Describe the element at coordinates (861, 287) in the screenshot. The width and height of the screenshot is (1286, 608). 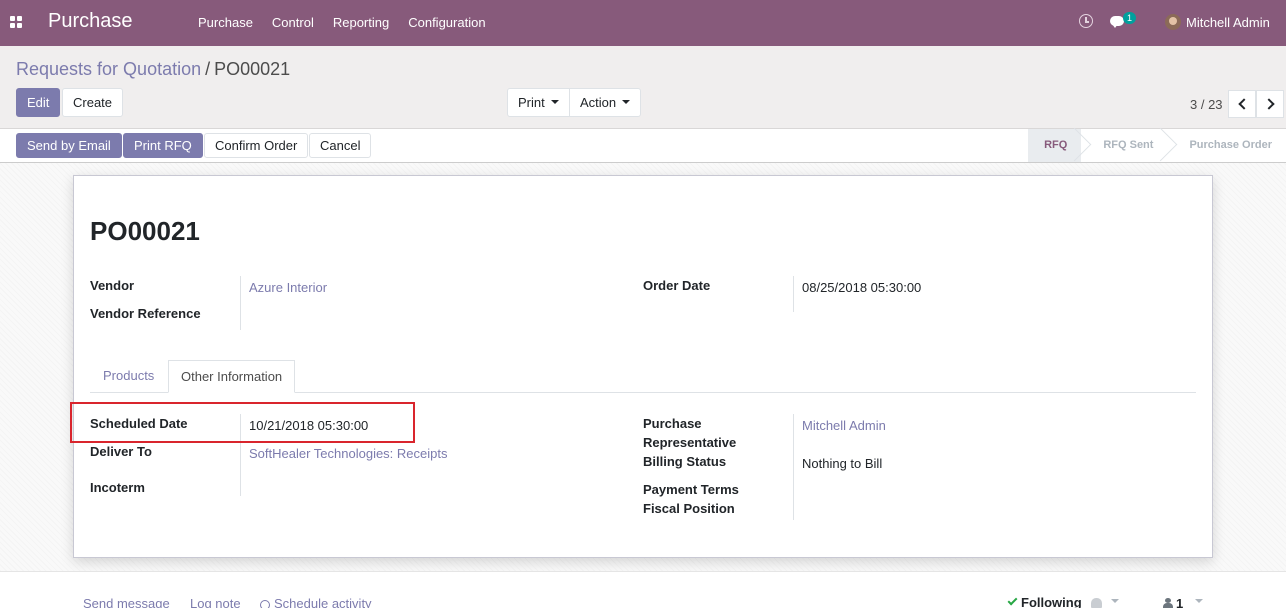
I see `order-date-field: 08/25/2018 05:30:00` at that location.